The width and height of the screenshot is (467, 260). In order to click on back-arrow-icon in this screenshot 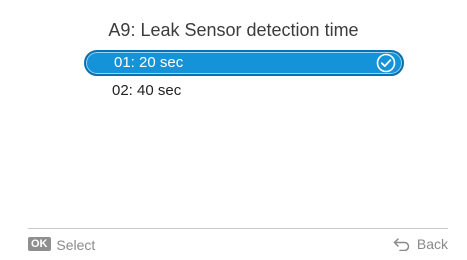, I will do `click(401, 244)`.